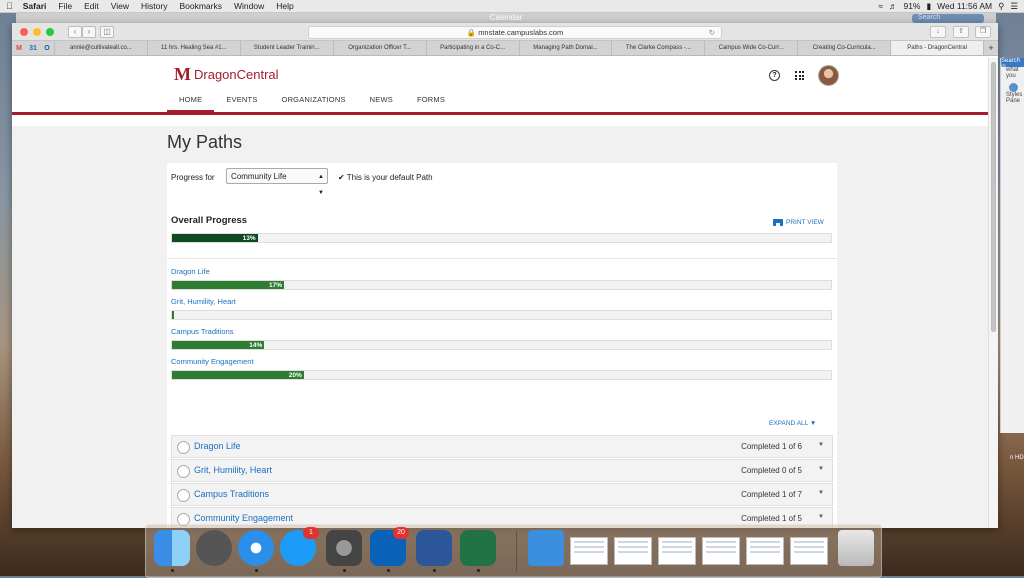  Describe the element at coordinates (478, 551) in the screenshot. I see `excel-icon` at that location.